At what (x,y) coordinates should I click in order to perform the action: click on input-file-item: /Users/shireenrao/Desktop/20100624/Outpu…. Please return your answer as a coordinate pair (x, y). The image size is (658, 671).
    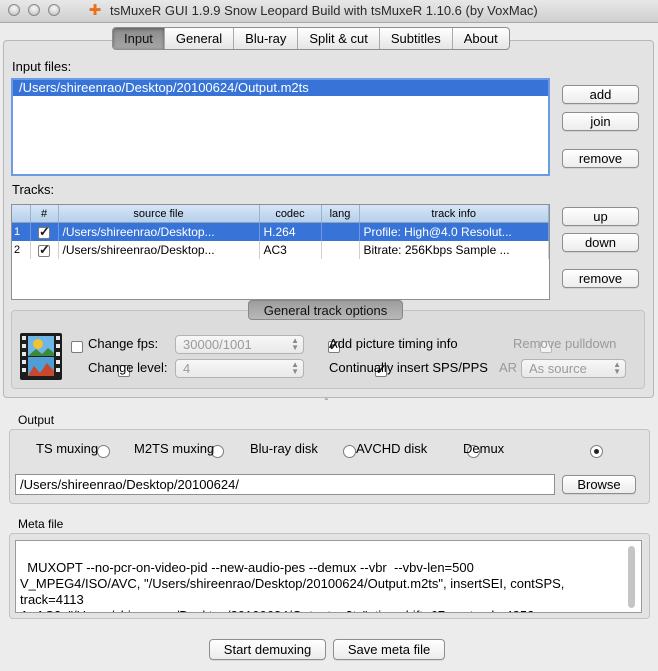
    Looking at the image, I should click on (280, 88).